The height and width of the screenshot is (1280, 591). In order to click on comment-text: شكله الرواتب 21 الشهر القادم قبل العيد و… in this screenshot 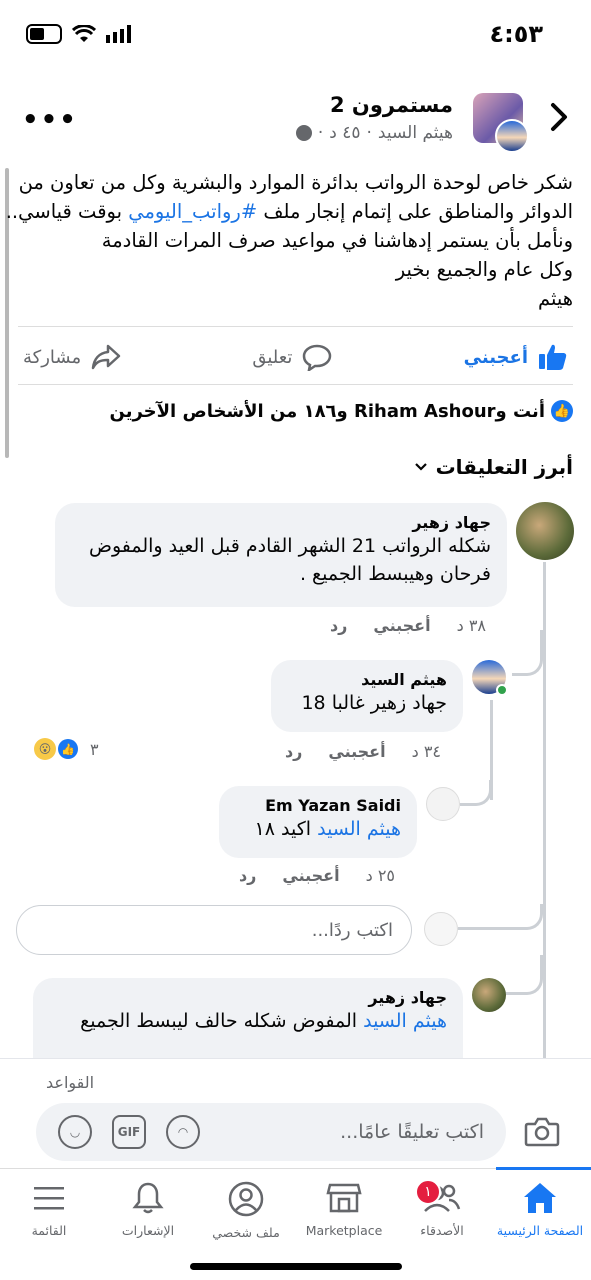, I will do `click(289, 546)`.